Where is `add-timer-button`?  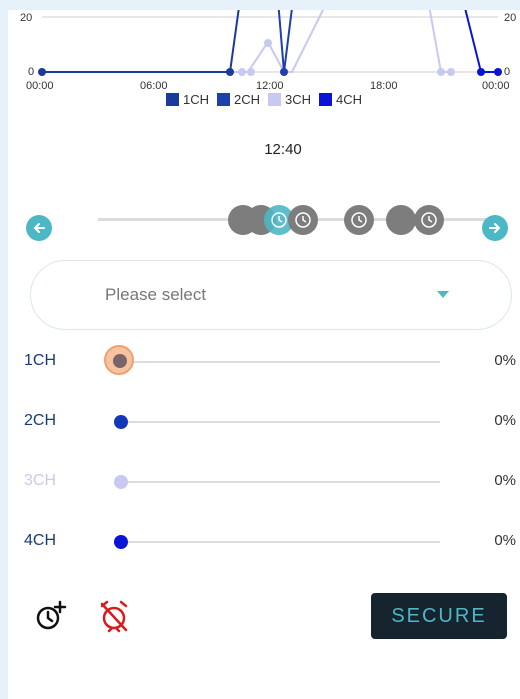
add-timer-button is located at coordinates (51, 616).